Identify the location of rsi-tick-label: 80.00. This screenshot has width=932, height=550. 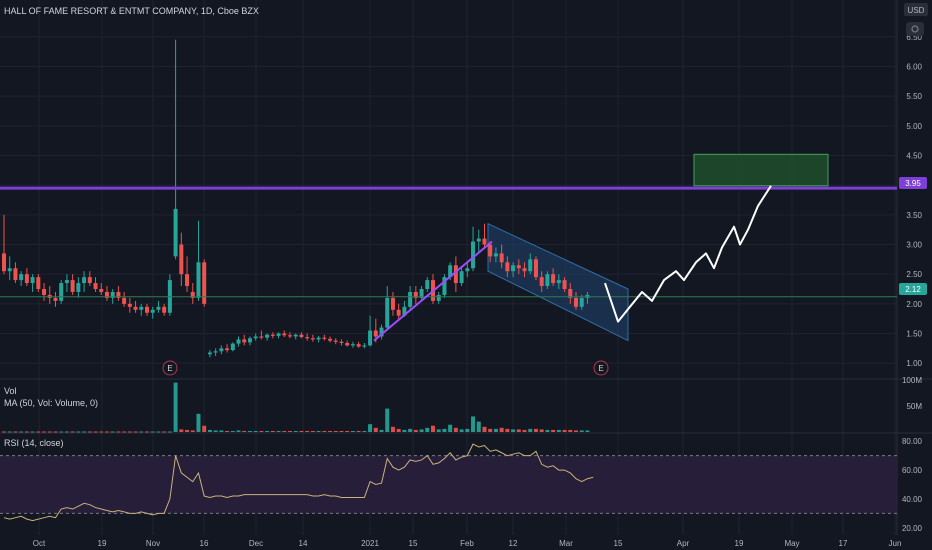
(912, 441).